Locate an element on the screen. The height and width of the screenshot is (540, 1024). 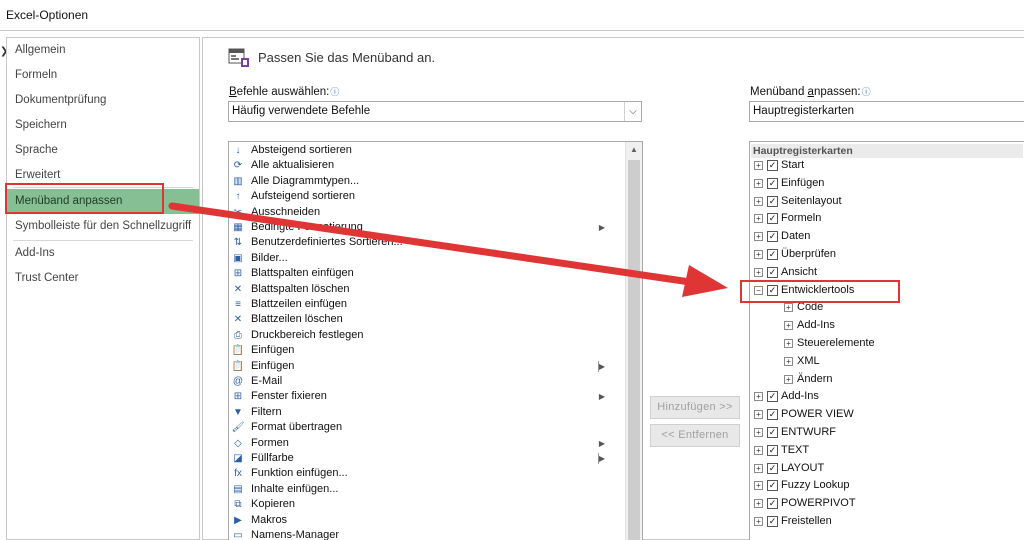
command-item: ↓ Absteigend sortieren is located at coordinates (428, 150).